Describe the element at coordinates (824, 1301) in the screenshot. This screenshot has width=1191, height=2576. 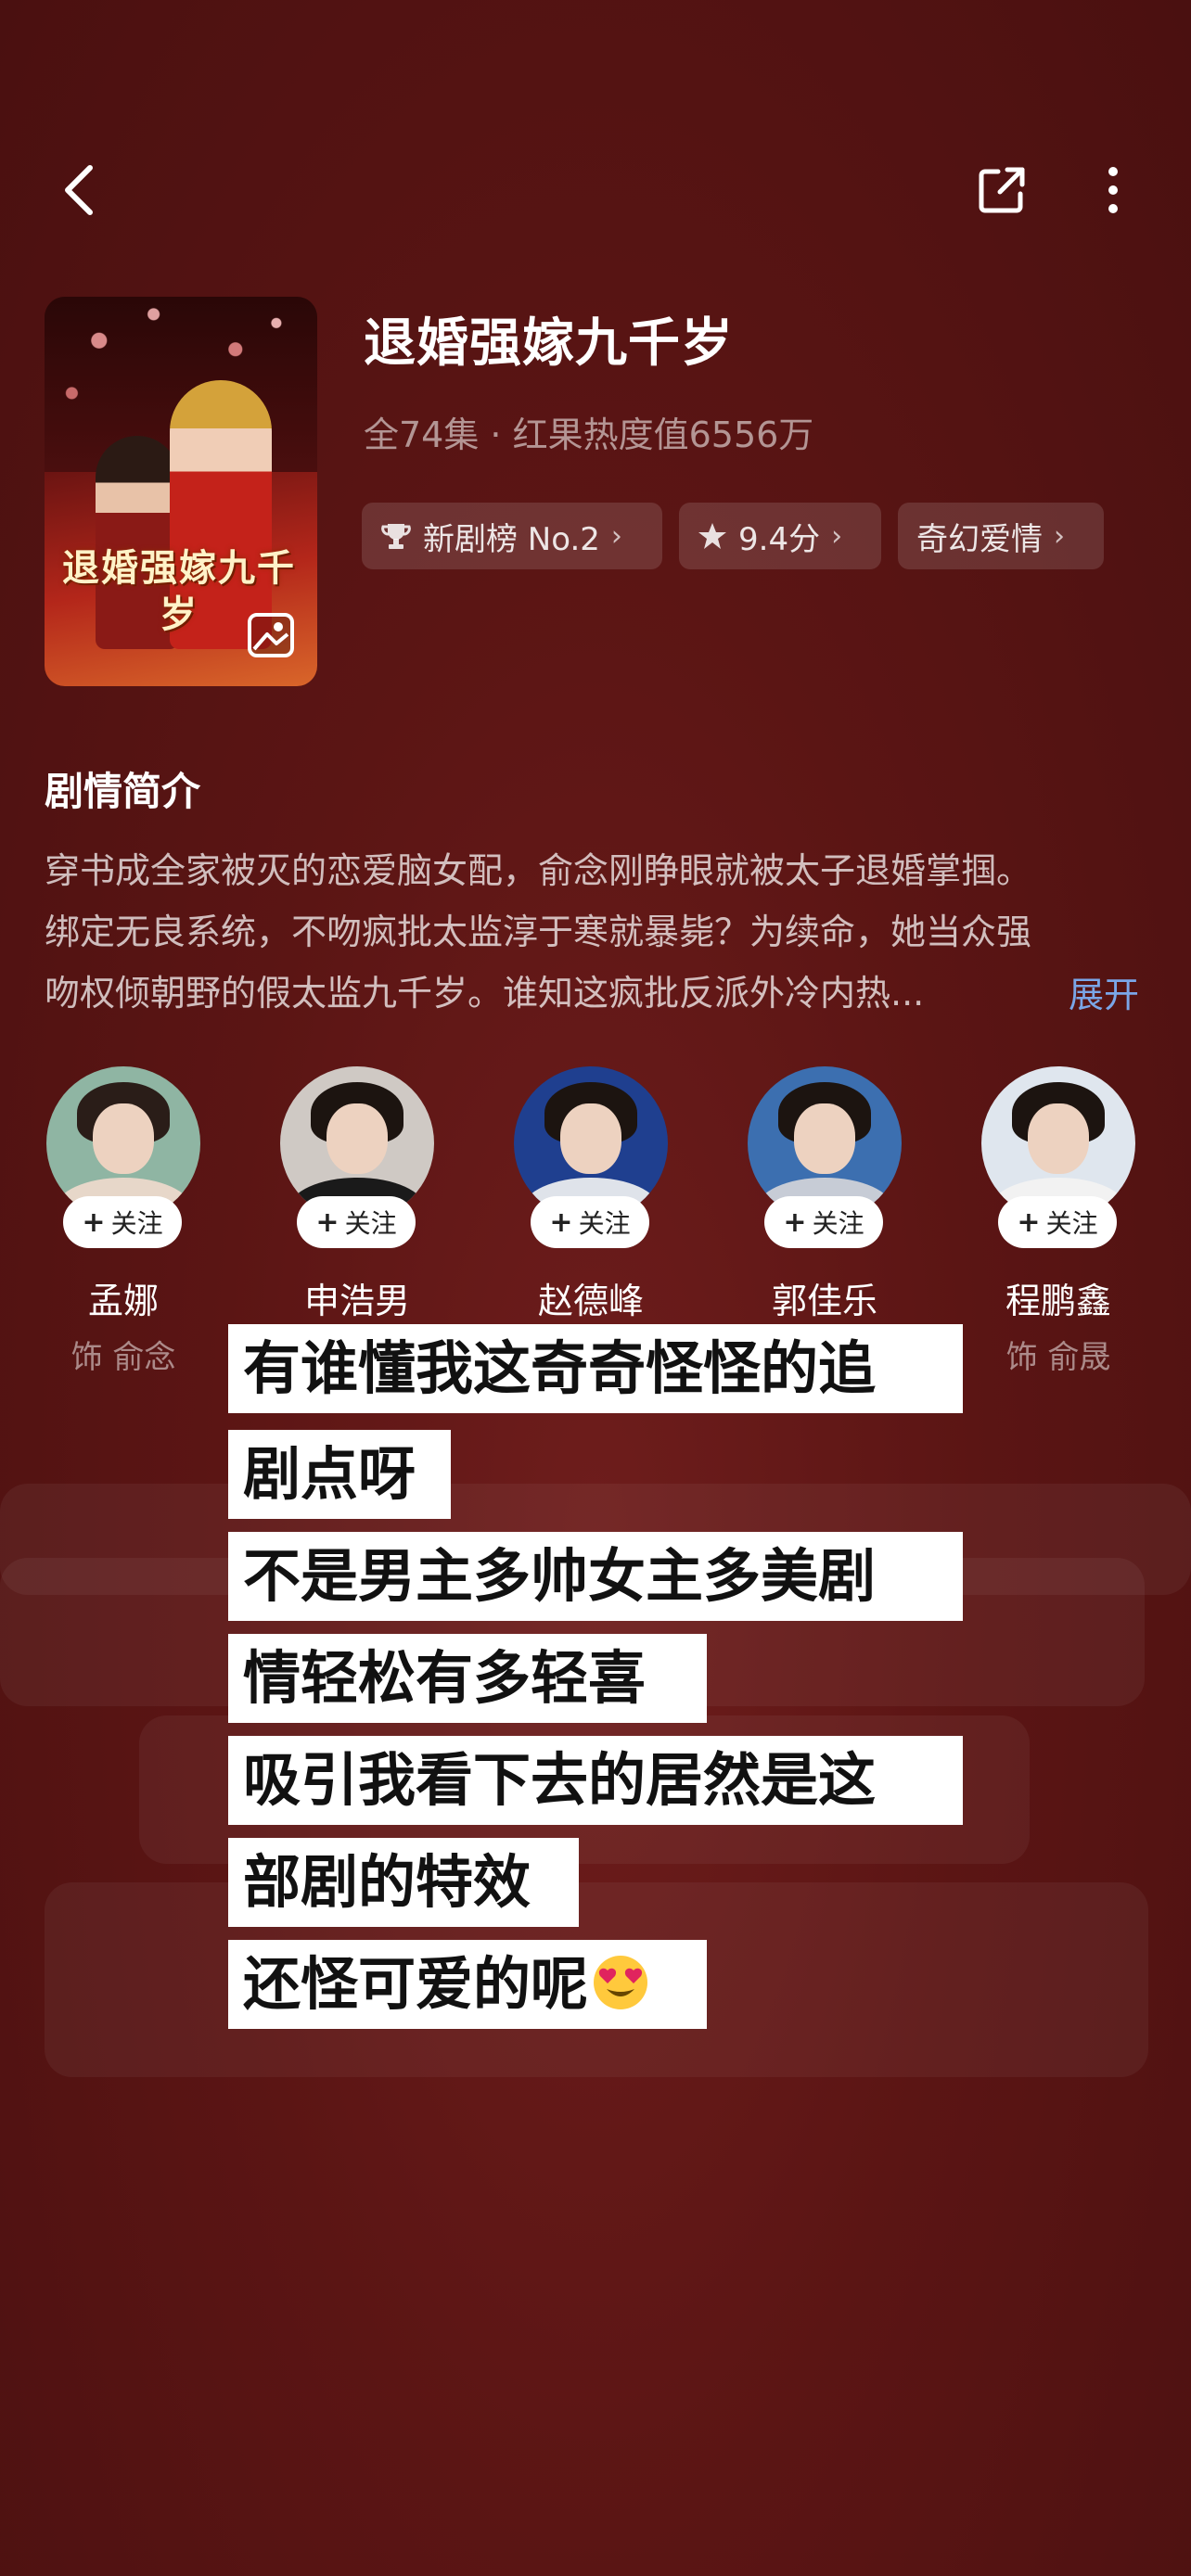
I see `cast-name: 郭佳乐` at that location.